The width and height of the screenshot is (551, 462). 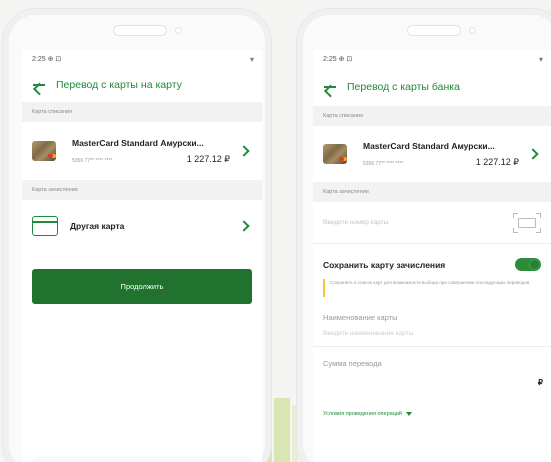 What do you see at coordinates (384, 264) in the screenshot?
I see `save-card-label: Сохранить карту зачисления` at bounding box center [384, 264].